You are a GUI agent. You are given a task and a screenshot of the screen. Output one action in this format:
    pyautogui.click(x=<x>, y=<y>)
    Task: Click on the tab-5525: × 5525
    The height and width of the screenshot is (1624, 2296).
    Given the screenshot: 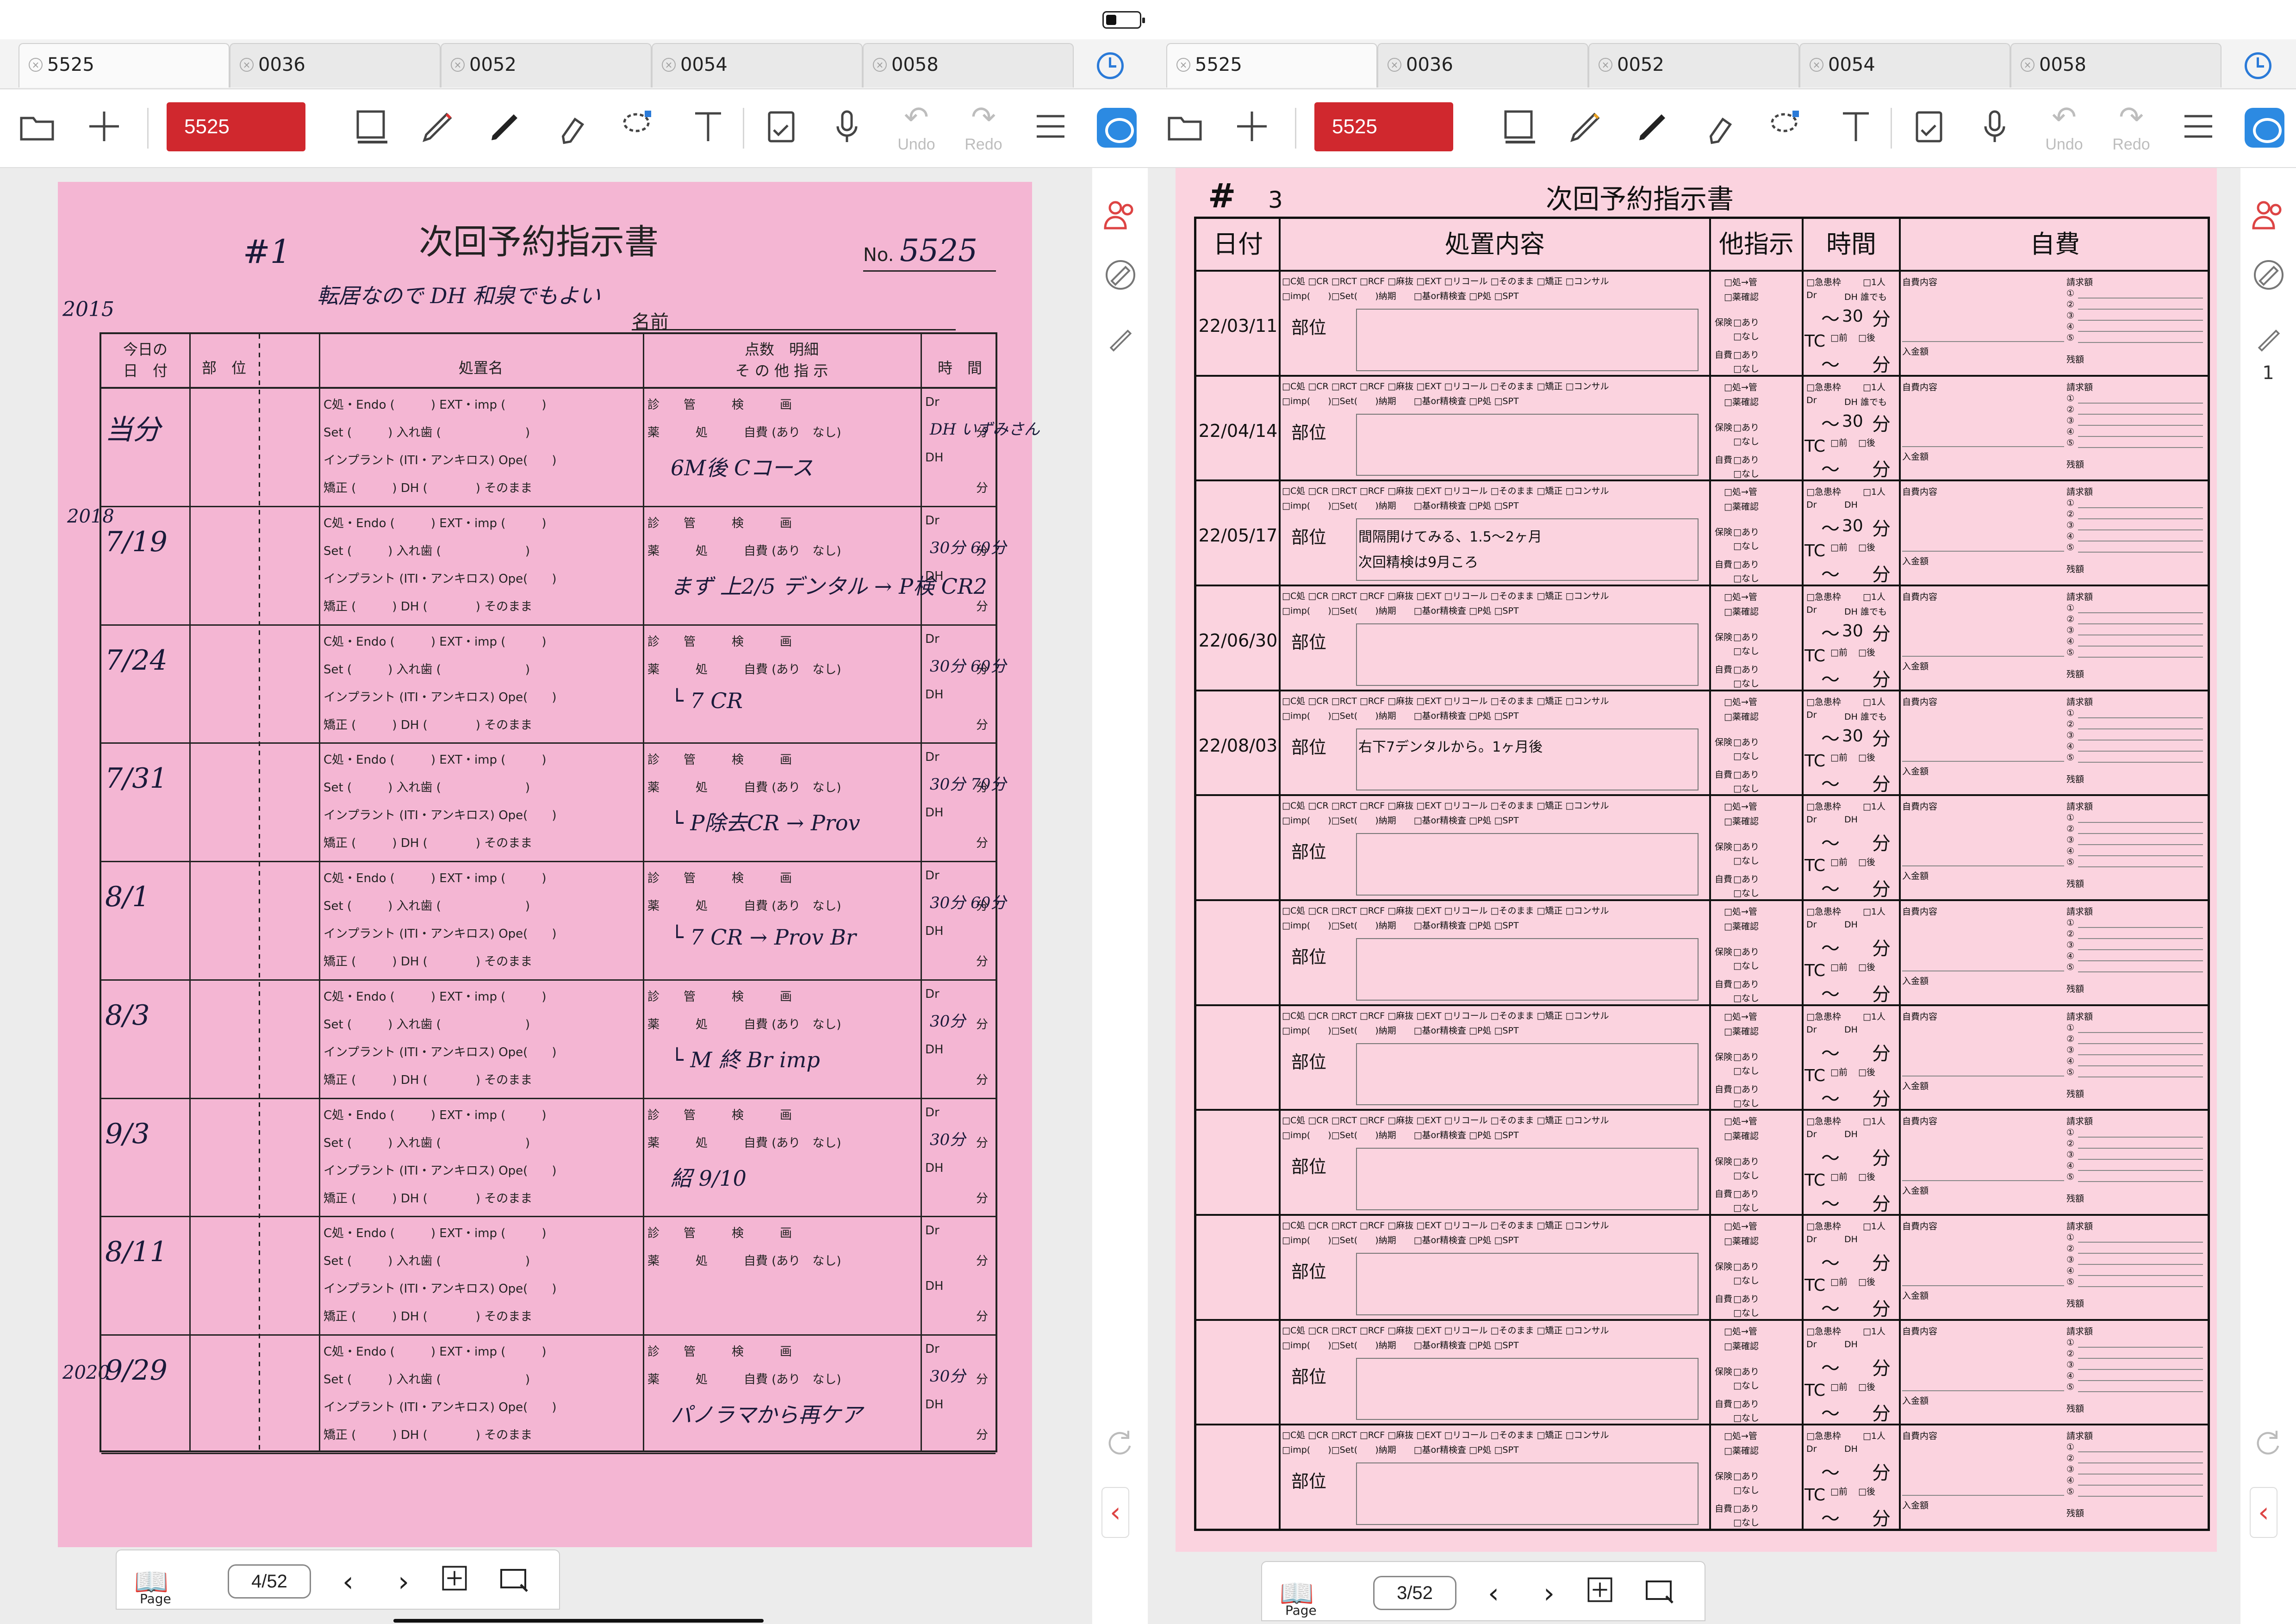 What is the action you would take?
    pyautogui.click(x=124, y=65)
    